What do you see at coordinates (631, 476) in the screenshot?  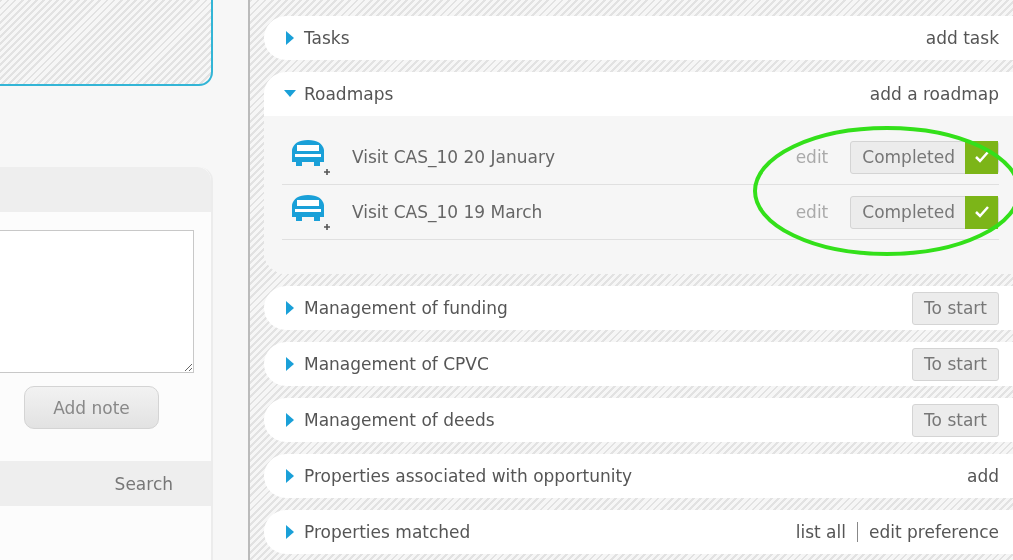 I see `section-title: Properties associated with opportunity` at bounding box center [631, 476].